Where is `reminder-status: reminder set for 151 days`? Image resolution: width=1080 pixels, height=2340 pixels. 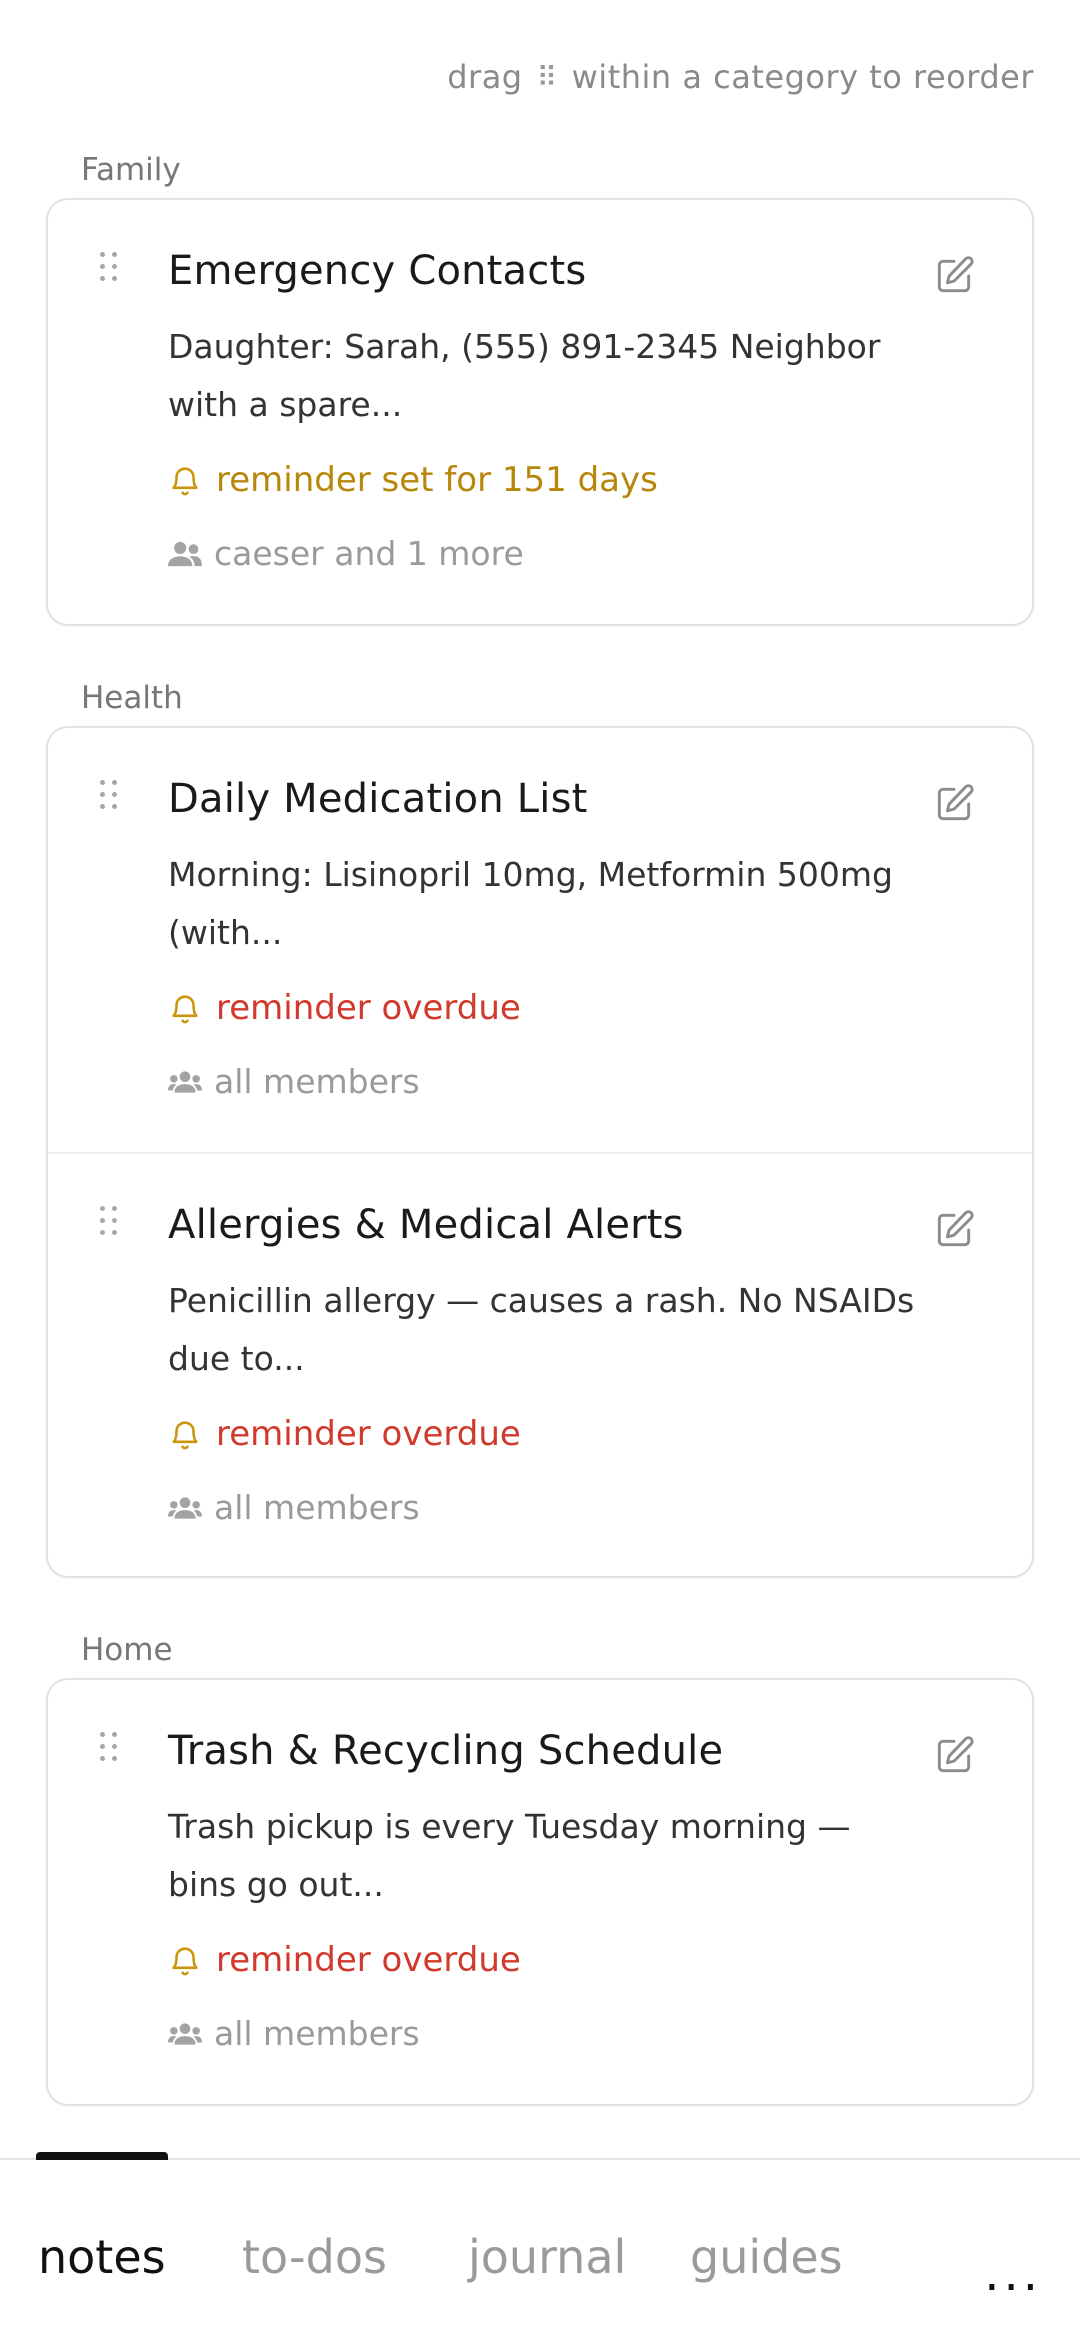
reminder-status: reminder set for 151 days is located at coordinates (413, 480).